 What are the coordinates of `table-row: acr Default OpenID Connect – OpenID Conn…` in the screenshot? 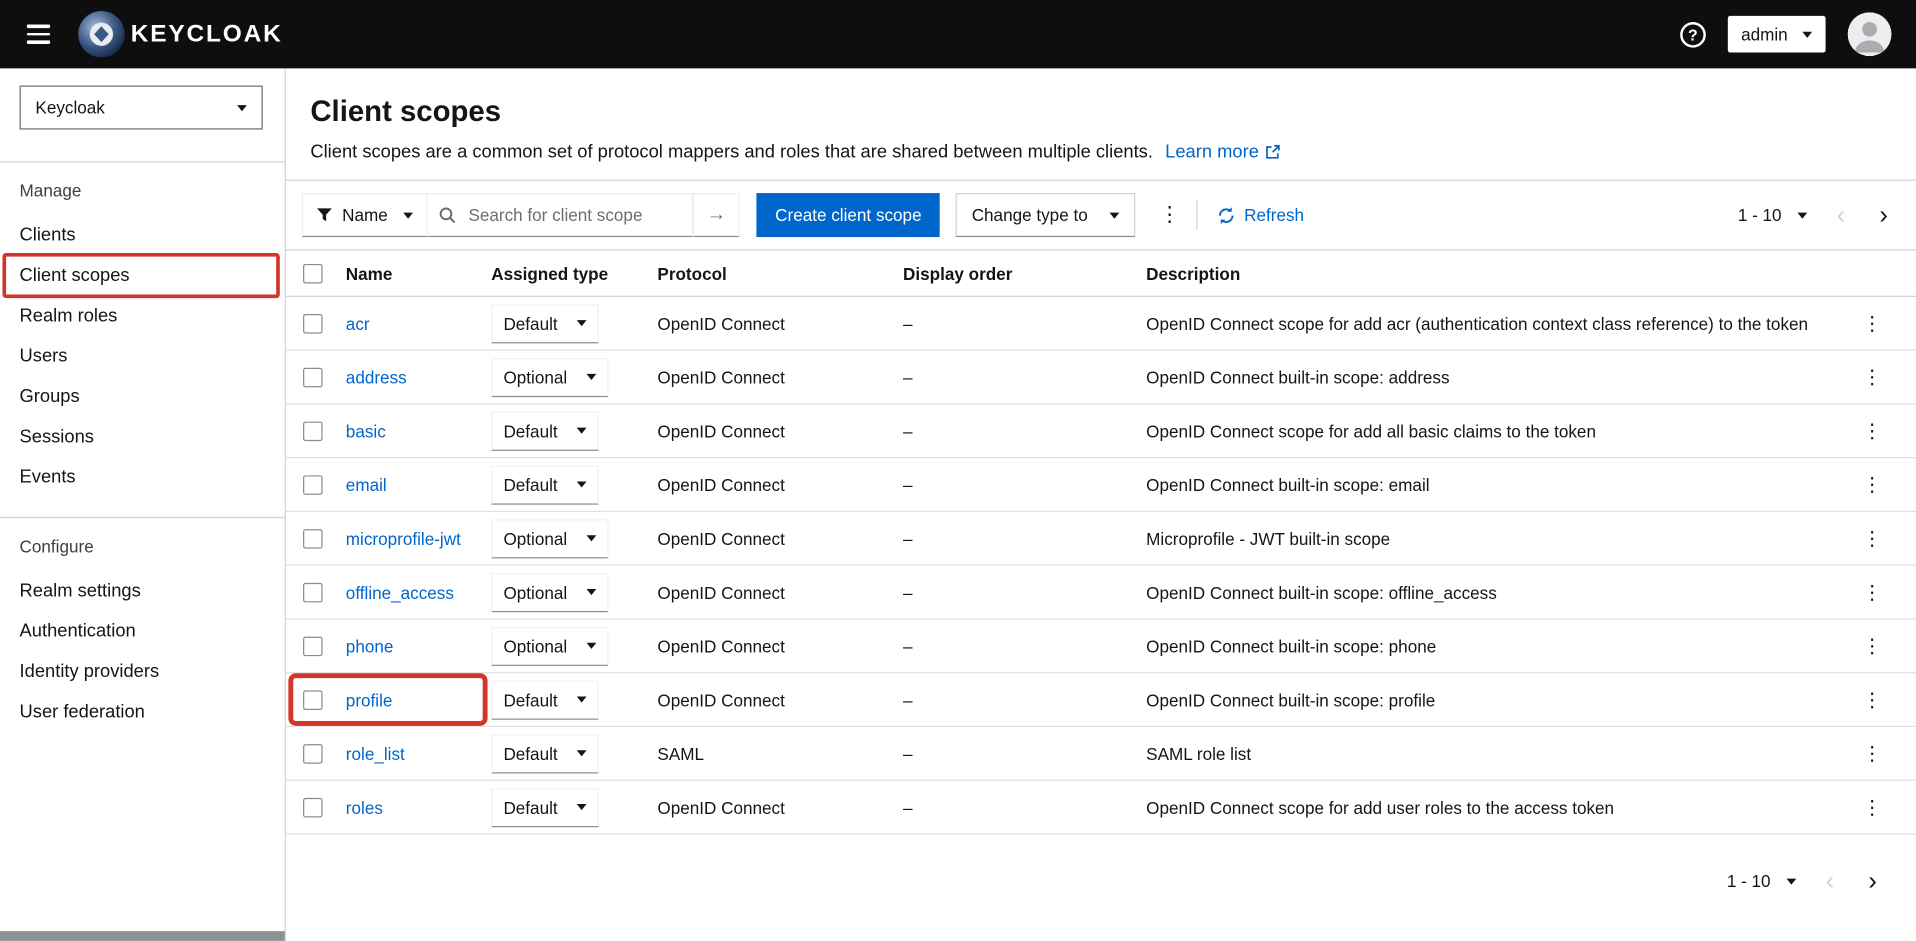 It's located at (1100, 324).